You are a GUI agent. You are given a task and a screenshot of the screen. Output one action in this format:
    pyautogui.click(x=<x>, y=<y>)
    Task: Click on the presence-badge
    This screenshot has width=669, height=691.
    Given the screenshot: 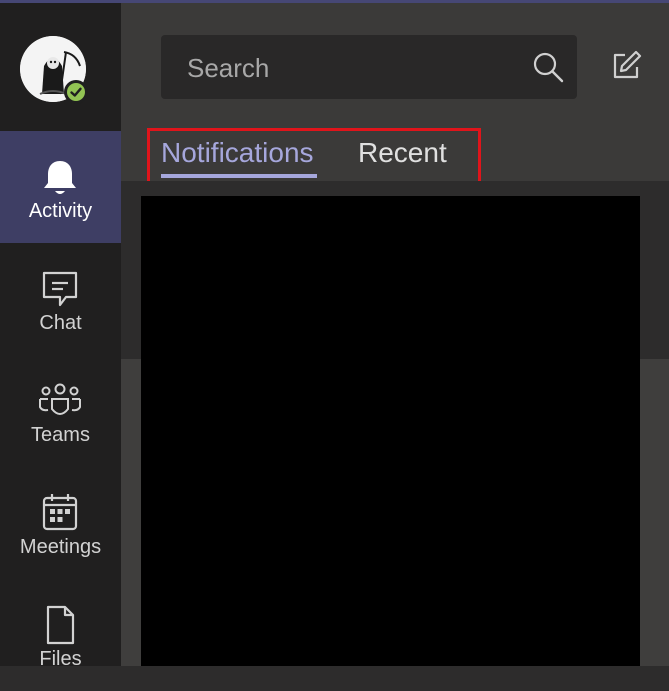 What is the action you would take?
    pyautogui.click(x=76, y=92)
    